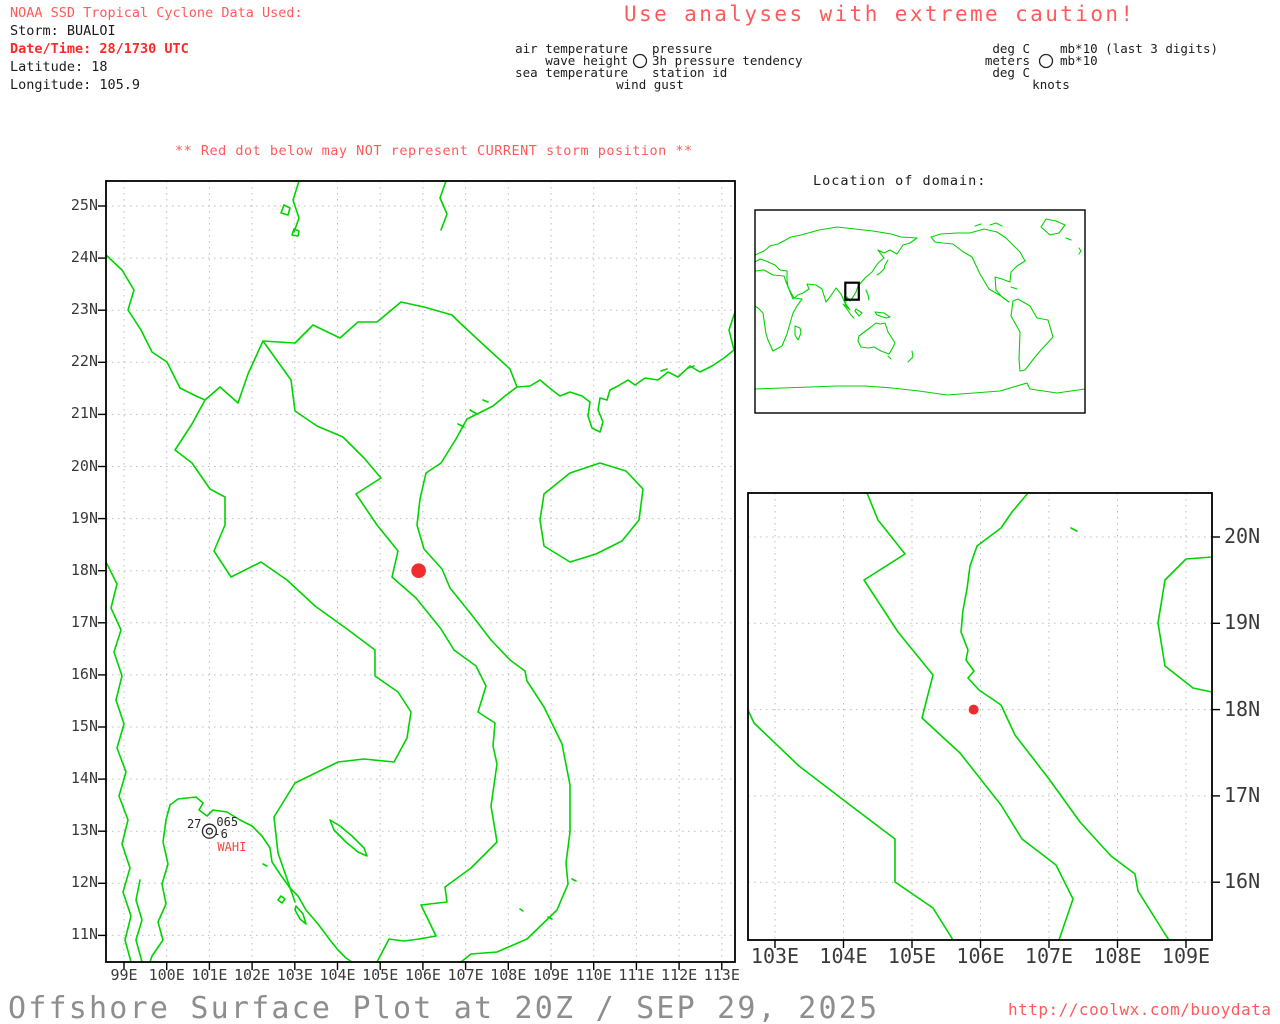 This screenshot has height=1024, width=1280. What do you see at coordinates (1117, 956) in the screenshot?
I see `zoom-map-lon-label: 108E` at bounding box center [1117, 956].